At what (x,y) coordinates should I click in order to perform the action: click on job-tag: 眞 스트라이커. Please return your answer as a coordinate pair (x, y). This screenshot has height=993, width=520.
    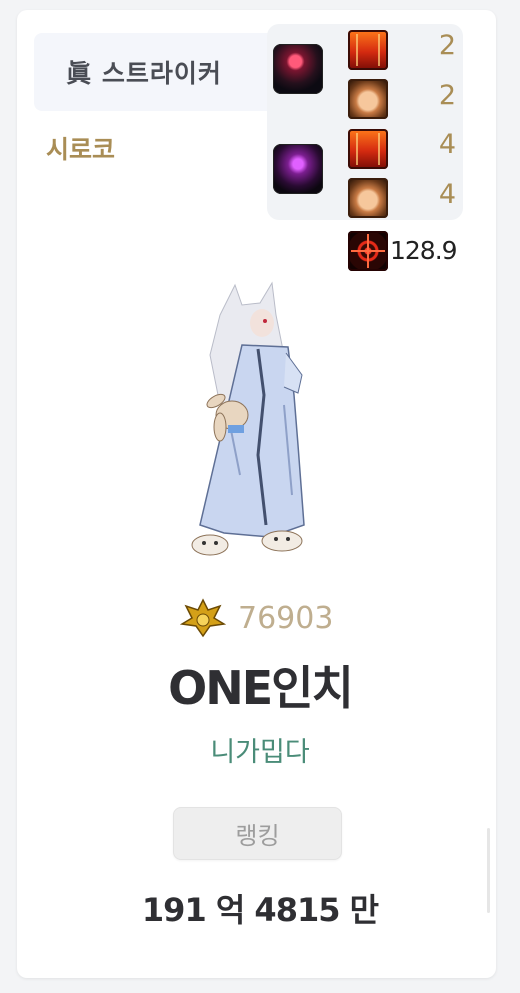
    Looking at the image, I should click on (159, 72).